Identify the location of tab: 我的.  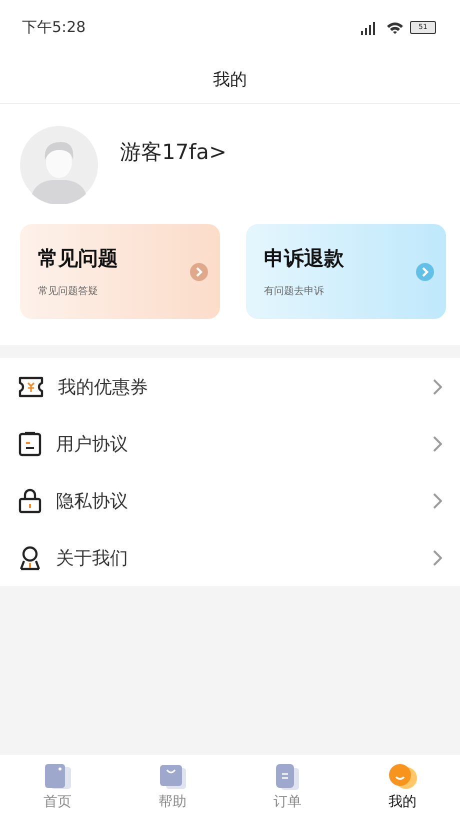
(402, 786).